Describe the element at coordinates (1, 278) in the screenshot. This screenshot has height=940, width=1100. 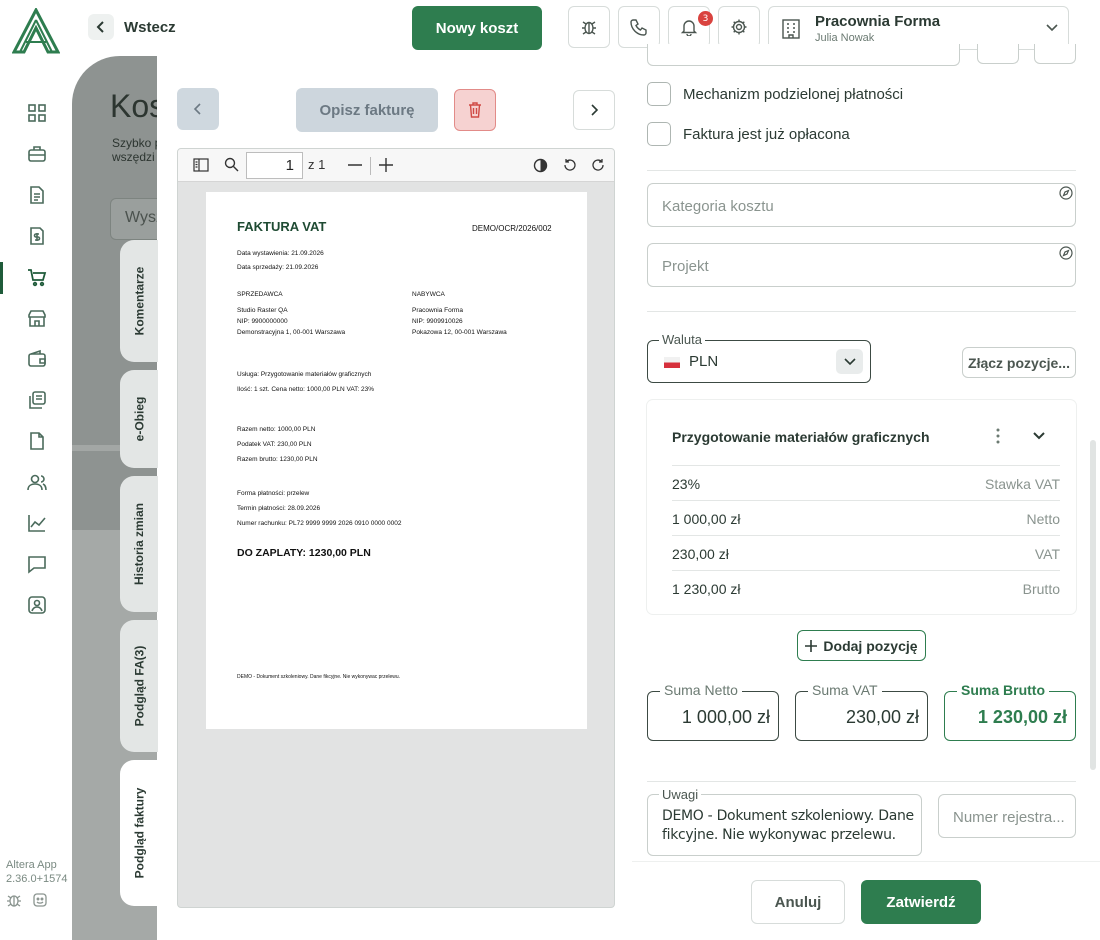
I see `active-indicator` at that location.